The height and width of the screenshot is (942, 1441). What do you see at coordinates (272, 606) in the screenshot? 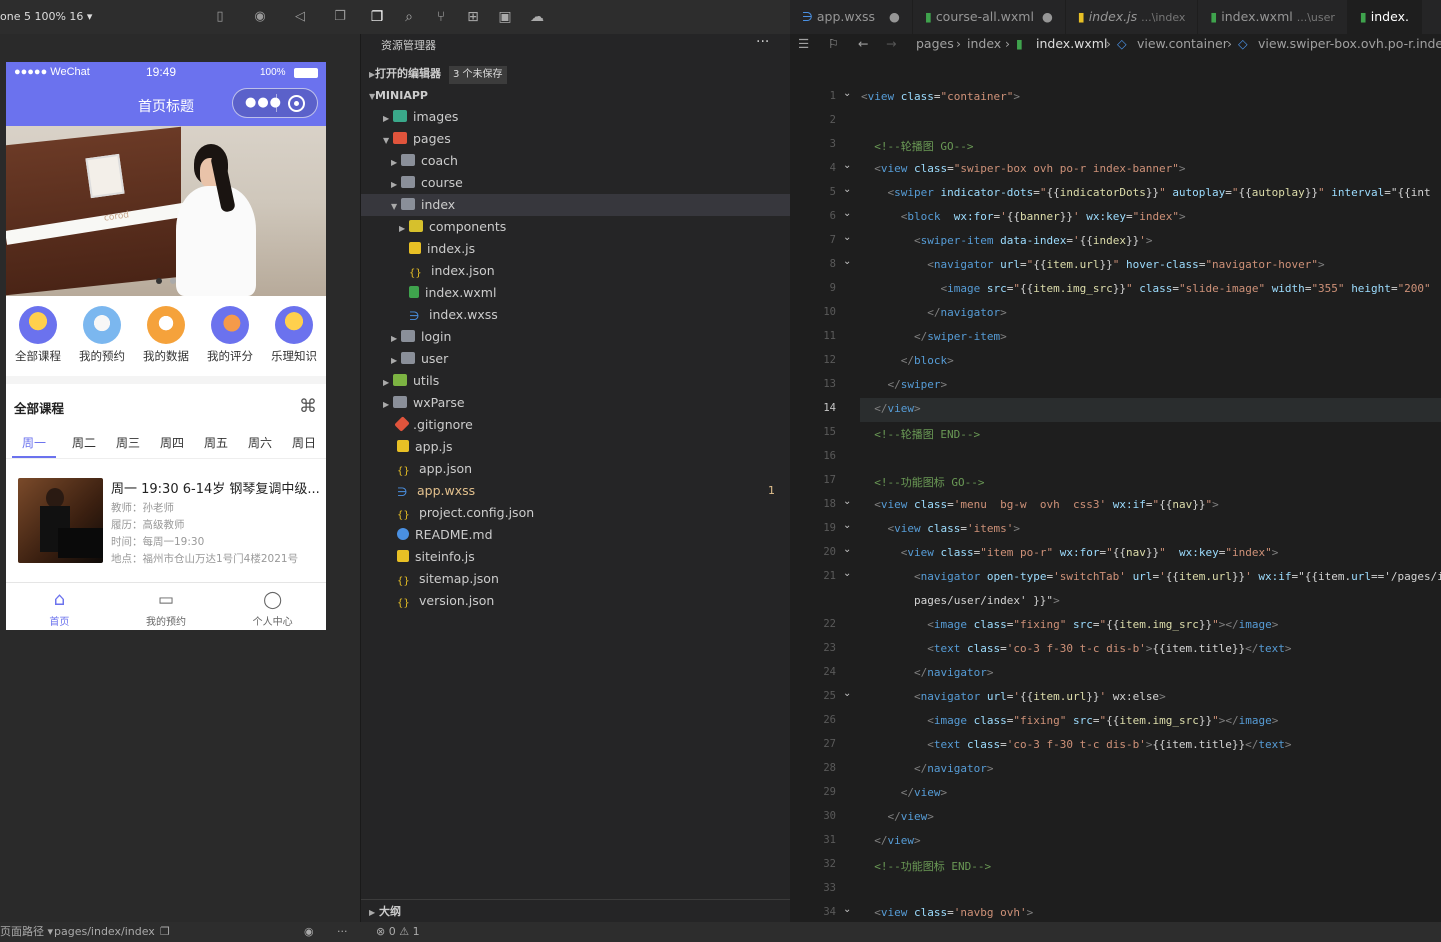
I see `tab-profile: ◯ 个人中心` at bounding box center [272, 606].